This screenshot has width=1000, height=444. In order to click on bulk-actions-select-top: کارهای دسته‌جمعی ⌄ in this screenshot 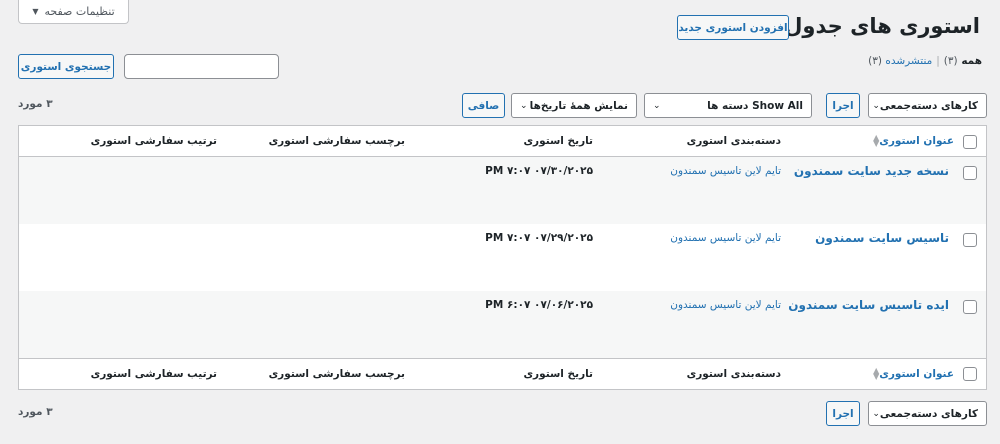, I will do `click(927, 105)`.